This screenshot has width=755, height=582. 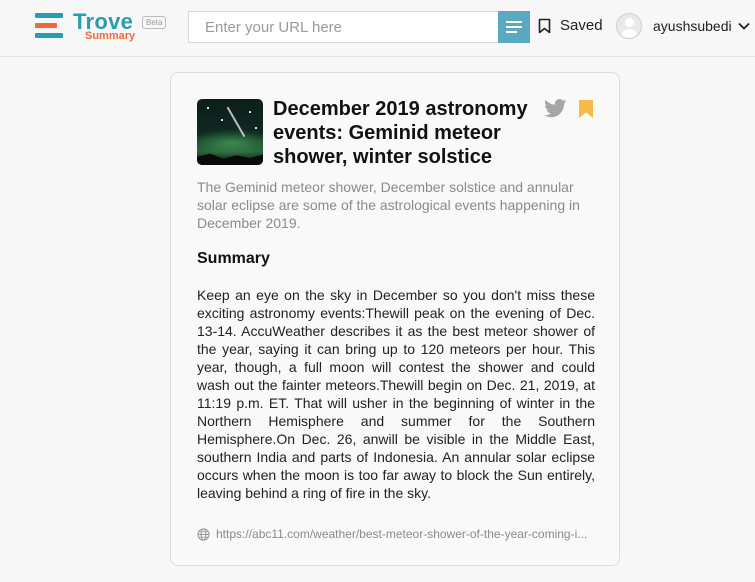 I want to click on bookmark-icon, so click(x=586, y=109).